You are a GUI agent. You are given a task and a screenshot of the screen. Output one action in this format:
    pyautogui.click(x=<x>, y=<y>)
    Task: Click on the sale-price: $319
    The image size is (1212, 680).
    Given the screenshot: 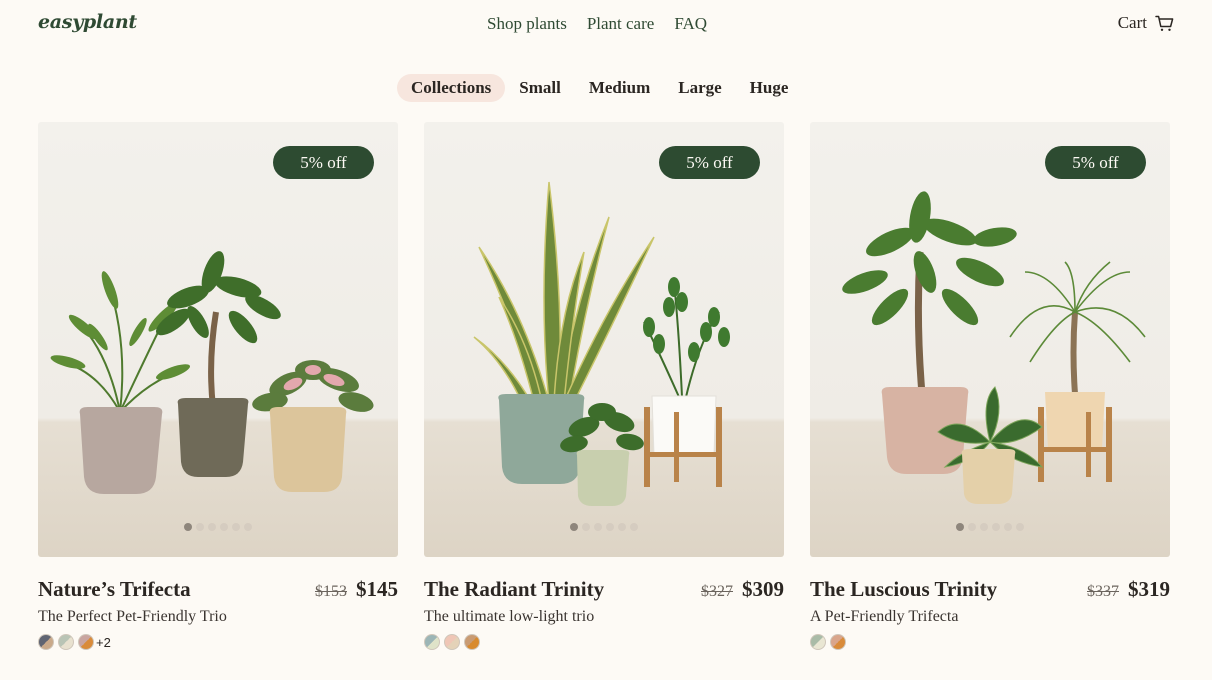 What is the action you would take?
    pyautogui.click(x=1149, y=589)
    